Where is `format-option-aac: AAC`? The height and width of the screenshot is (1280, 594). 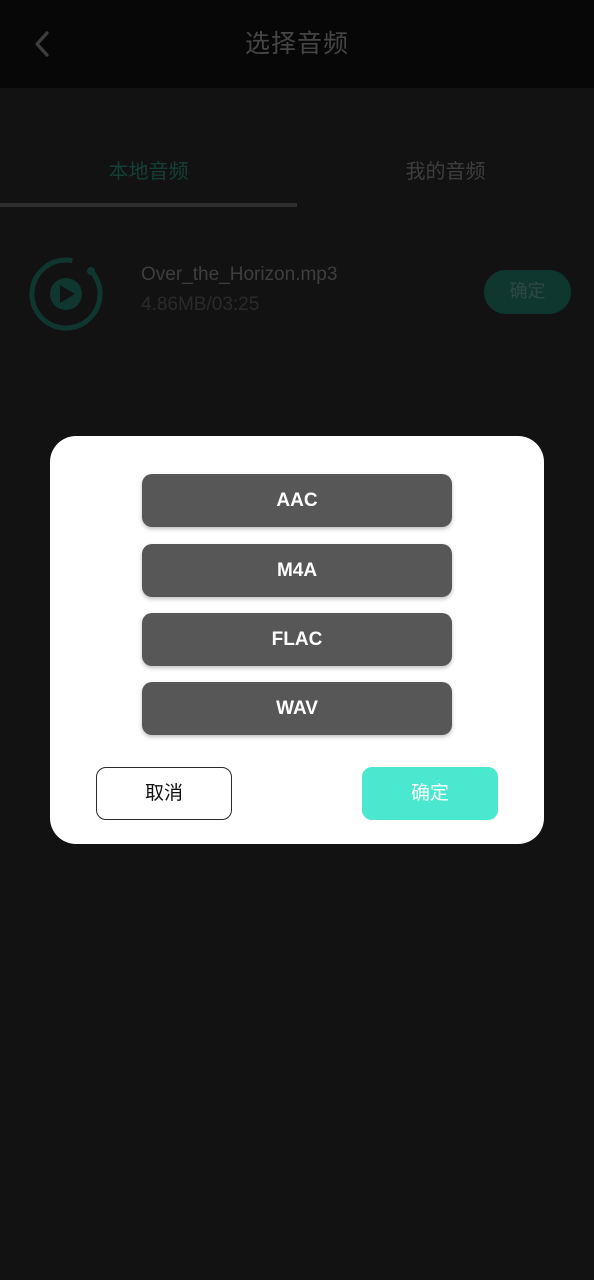
format-option-aac: AAC is located at coordinates (297, 500).